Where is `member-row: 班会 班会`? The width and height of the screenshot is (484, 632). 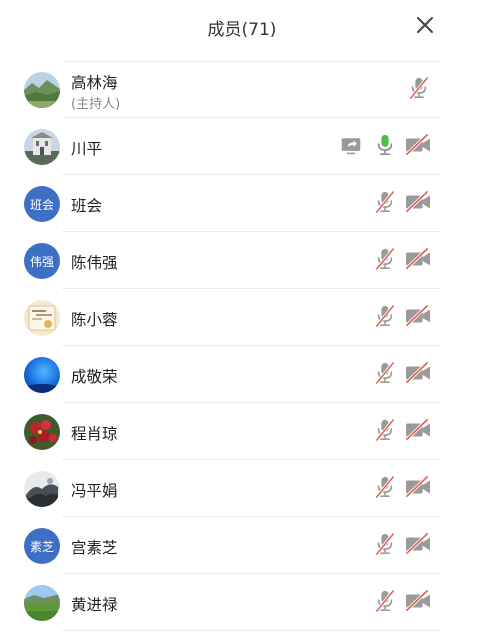 member-row: 班会 班会 is located at coordinates (242, 203).